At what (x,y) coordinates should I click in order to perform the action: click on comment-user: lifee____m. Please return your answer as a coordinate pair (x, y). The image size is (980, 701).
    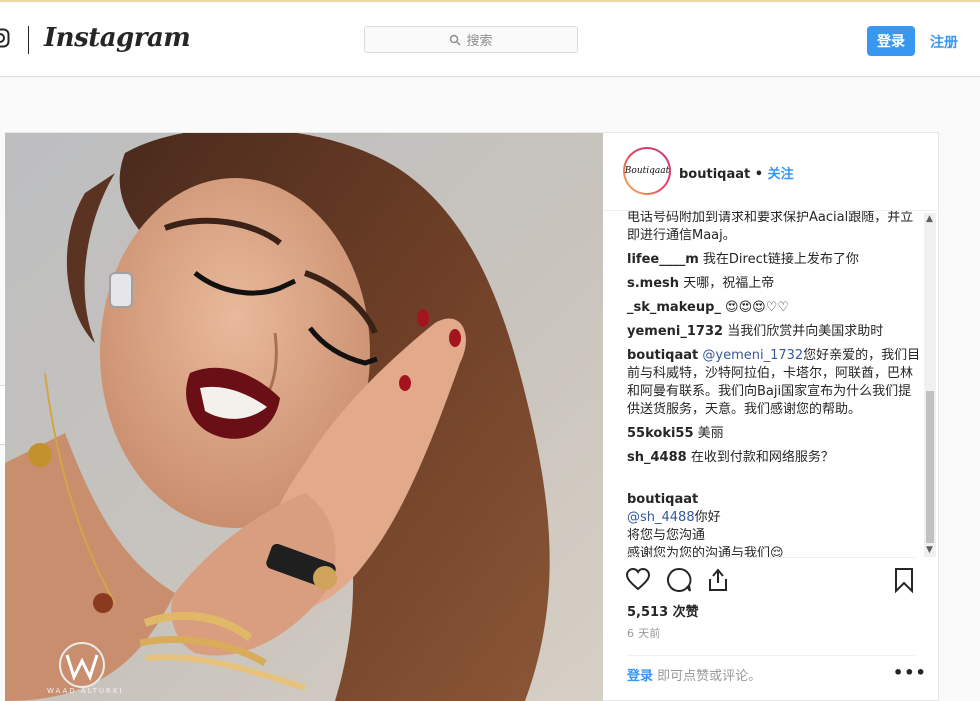
    Looking at the image, I should click on (663, 259).